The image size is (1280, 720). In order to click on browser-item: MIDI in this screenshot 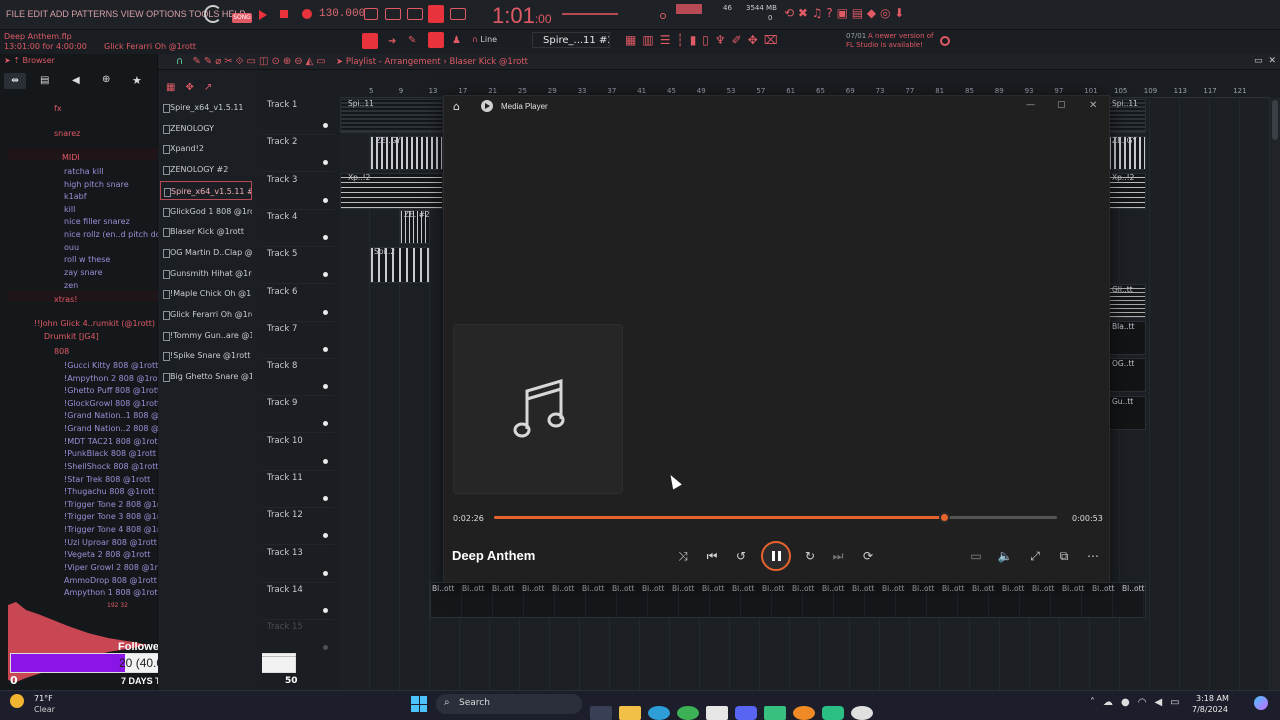, I will do `click(71, 157)`.